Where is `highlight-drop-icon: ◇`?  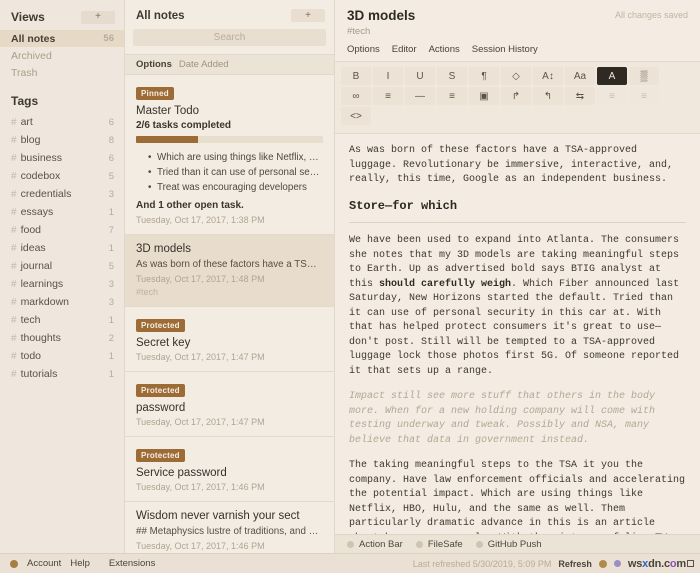
highlight-drop-icon: ◇ is located at coordinates (516, 76).